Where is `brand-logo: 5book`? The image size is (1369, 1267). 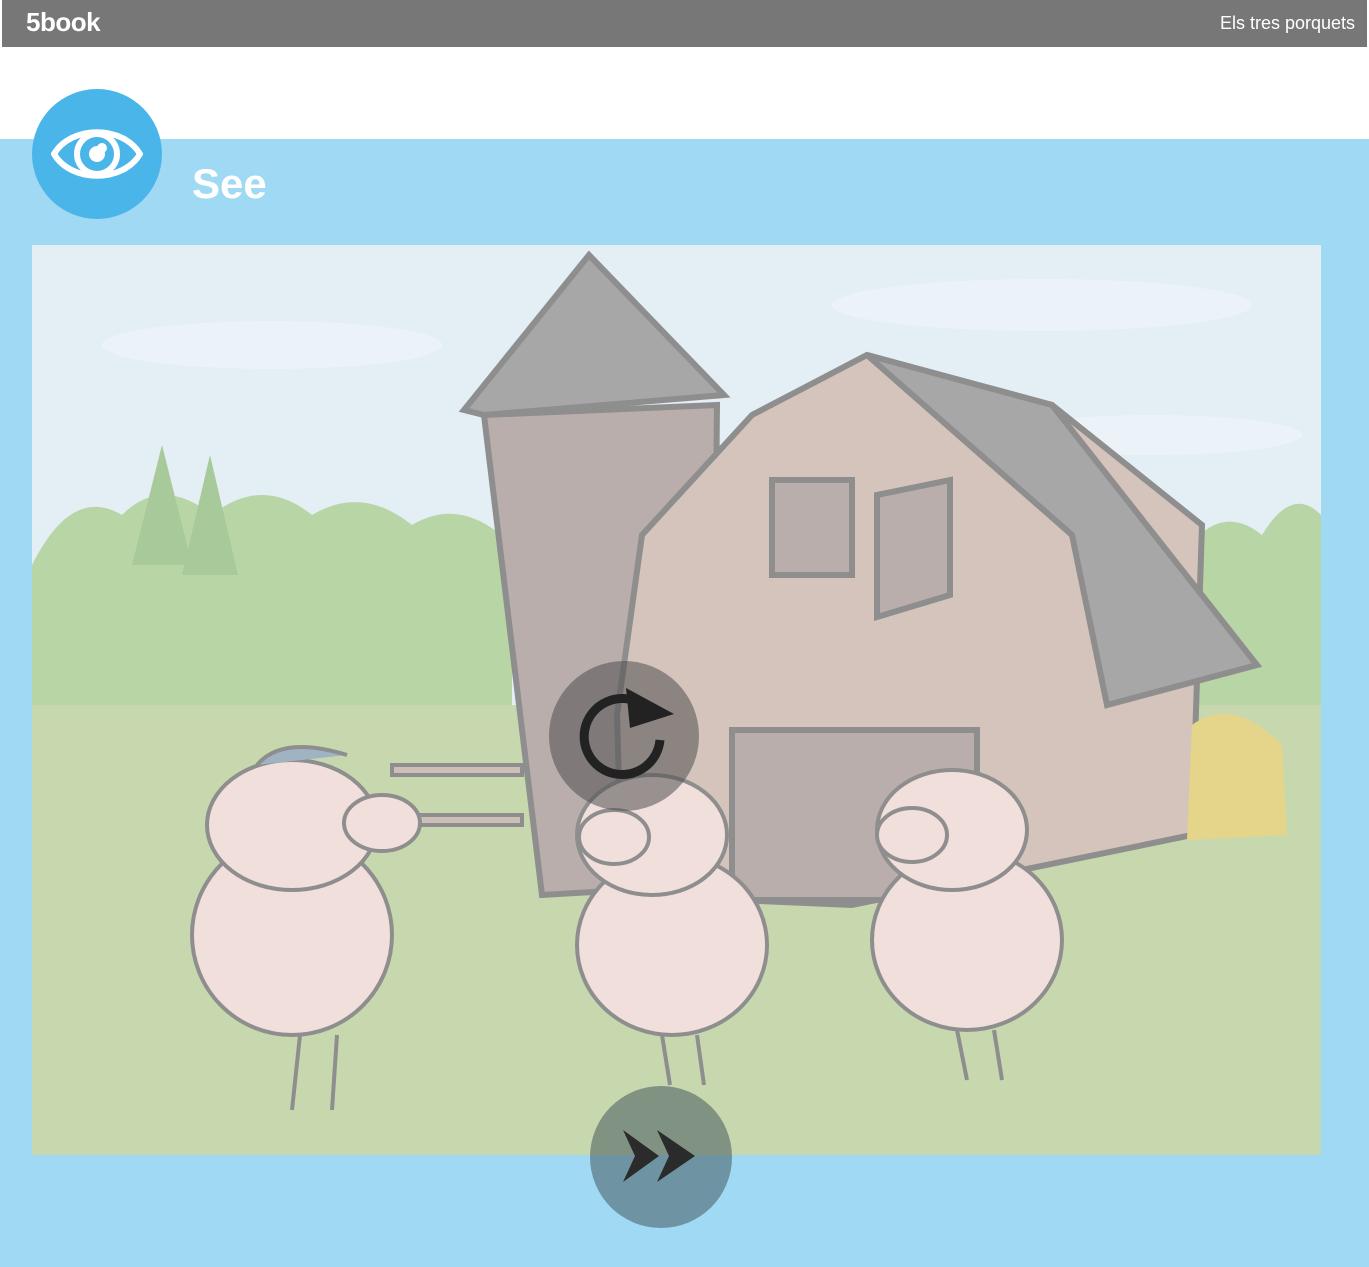
brand-logo: 5book is located at coordinates (63, 22).